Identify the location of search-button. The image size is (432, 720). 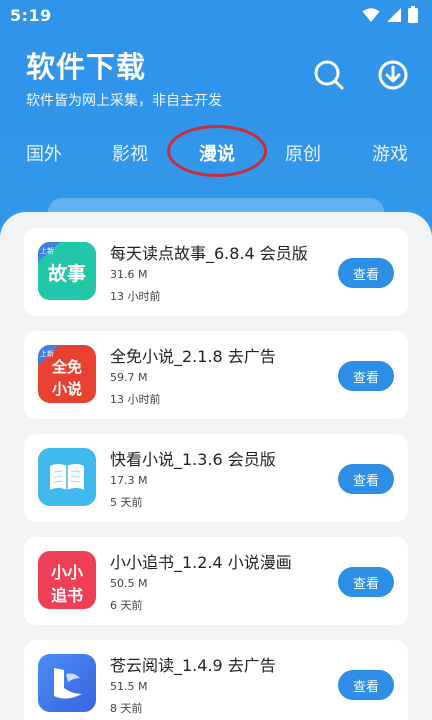
(329, 75).